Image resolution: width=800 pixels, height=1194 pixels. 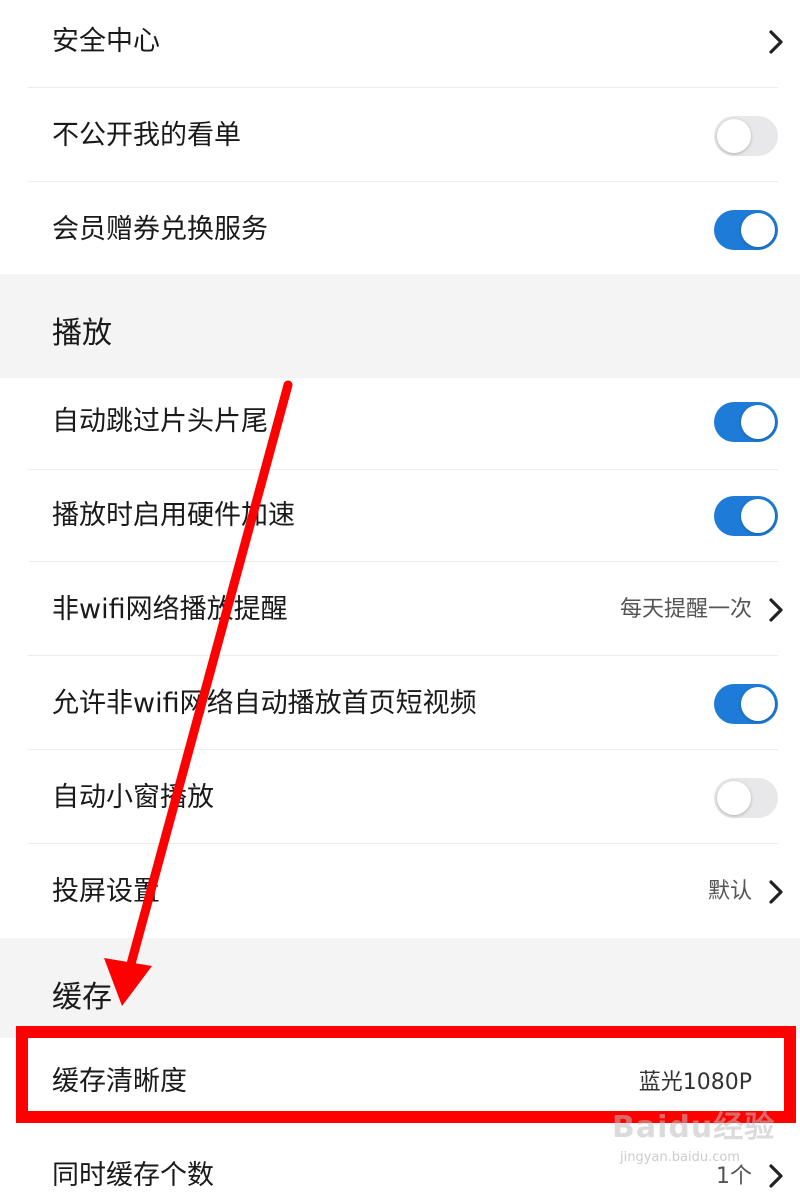 I want to click on row-security-center: 安全中心, so click(x=400, y=44).